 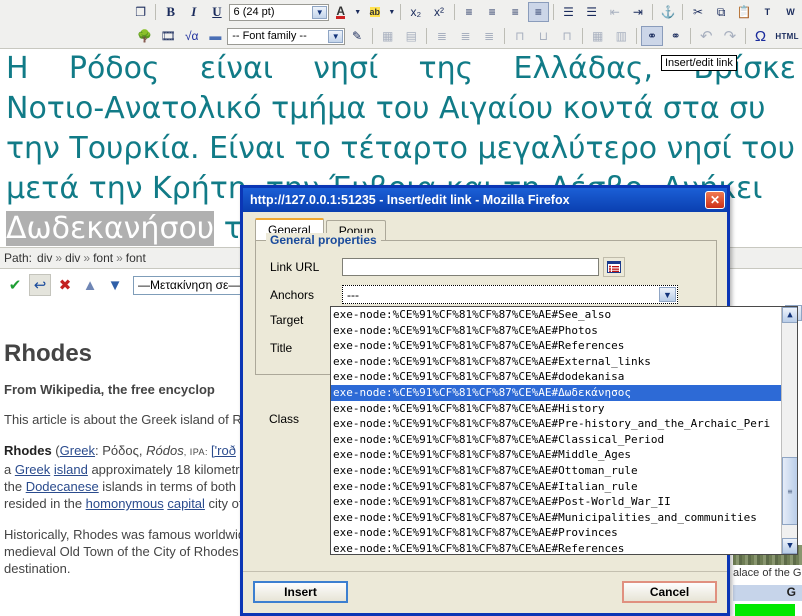 I want to click on close-icon: ✕, so click(x=715, y=200).